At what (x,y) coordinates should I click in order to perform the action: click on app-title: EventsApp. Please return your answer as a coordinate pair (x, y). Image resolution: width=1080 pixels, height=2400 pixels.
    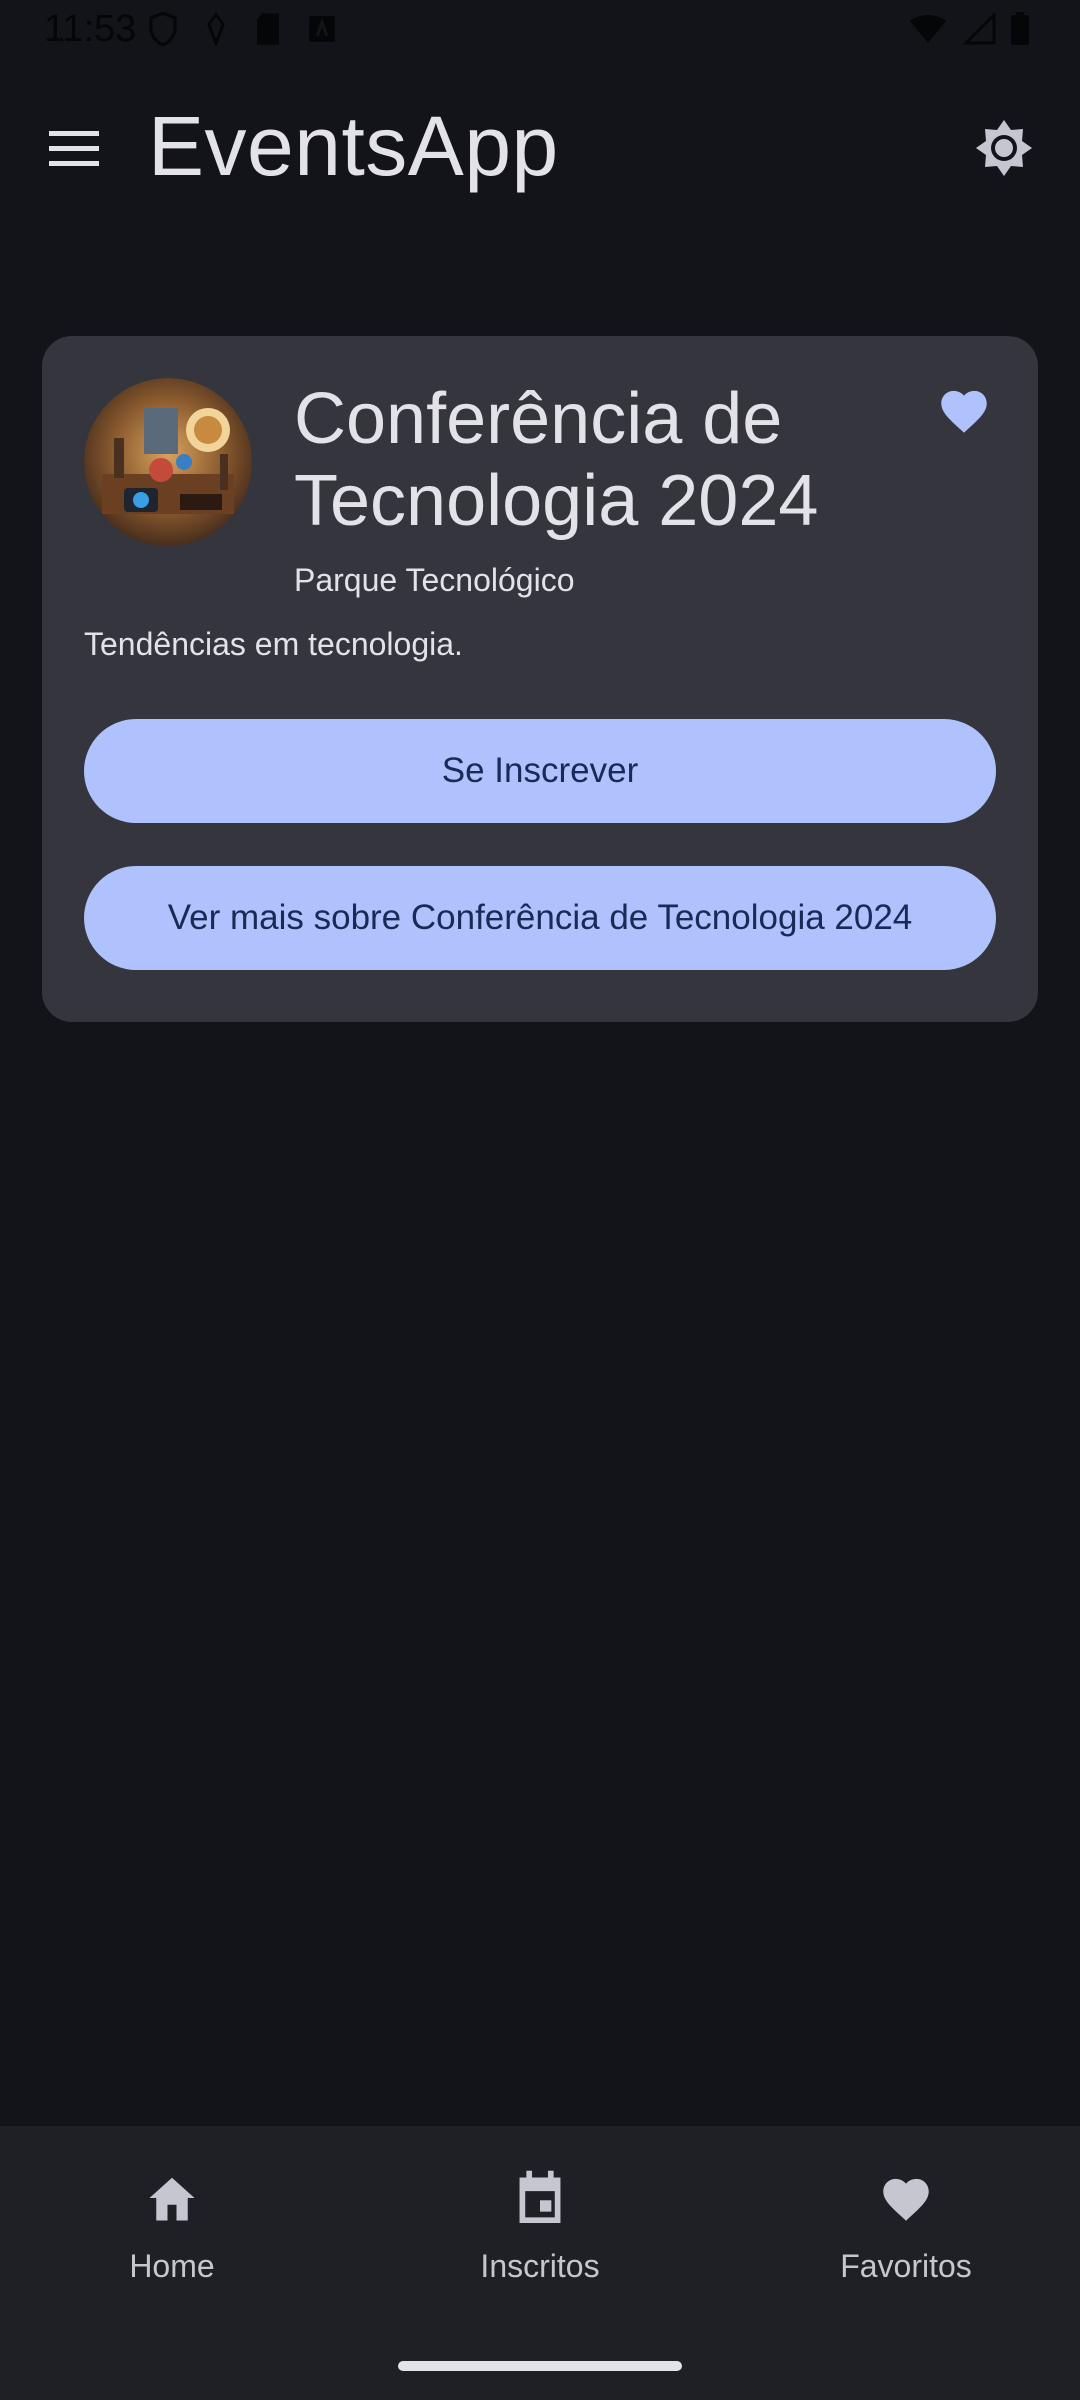
    Looking at the image, I should click on (353, 146).